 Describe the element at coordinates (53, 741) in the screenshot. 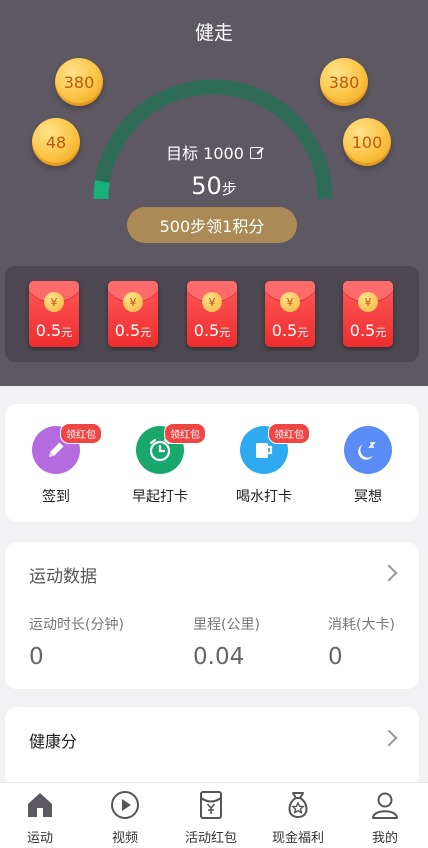

I see `section-title: 健康分` at that location.